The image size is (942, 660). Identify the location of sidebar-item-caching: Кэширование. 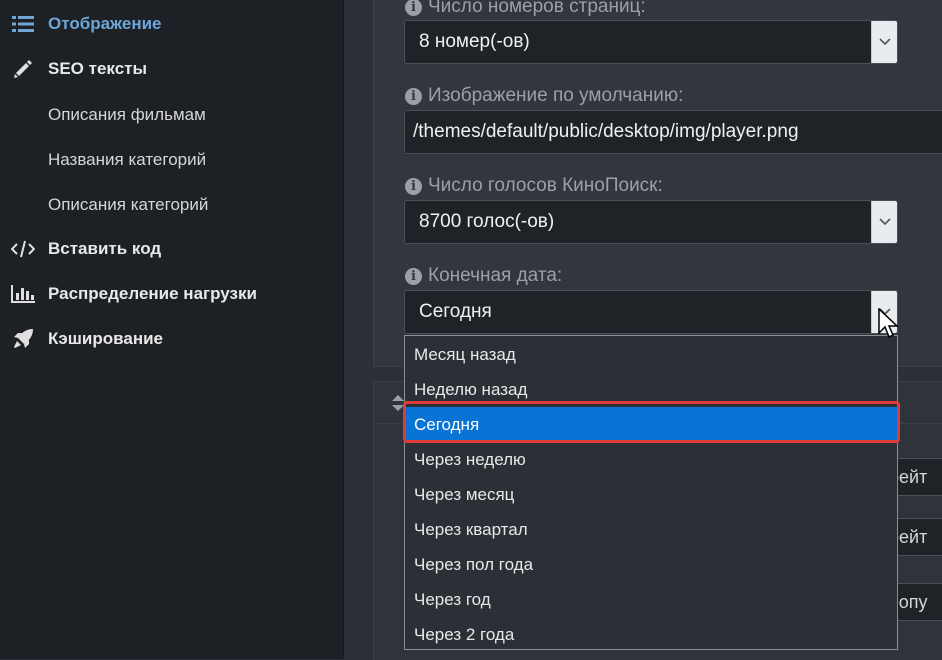
(171, 339).